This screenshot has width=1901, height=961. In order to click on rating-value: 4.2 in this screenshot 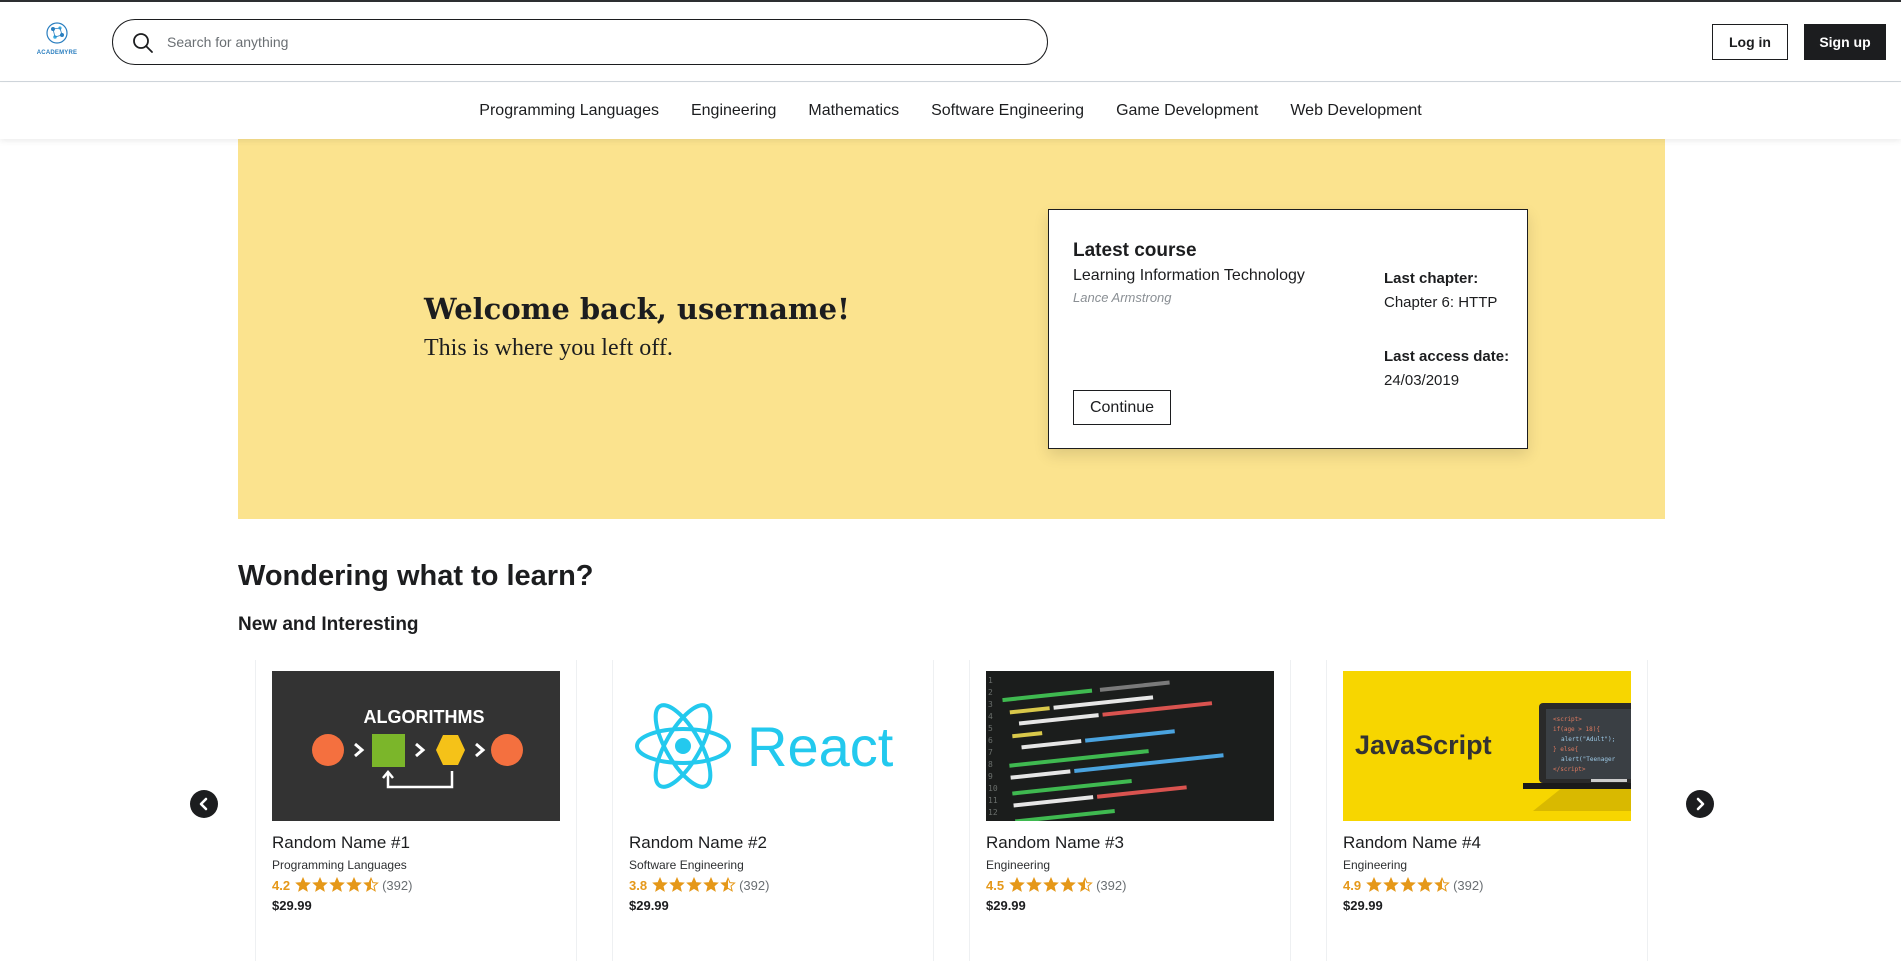, I will do `click(281, 885)`.